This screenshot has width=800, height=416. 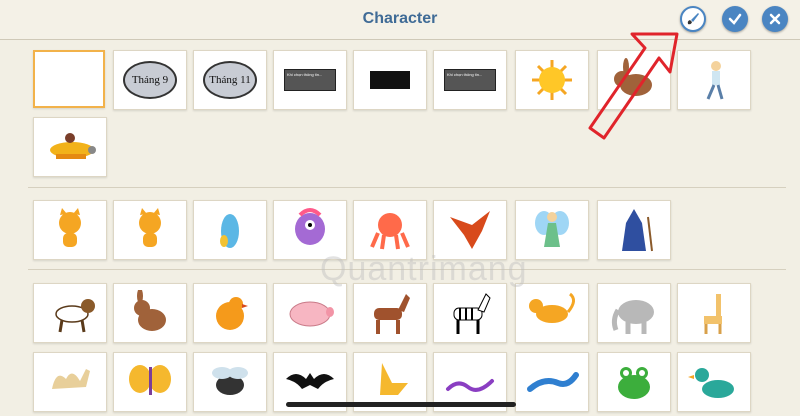 What do you see at coordinates (424, 269) in the screenshot?
I see `watermark: Quantrimang` at bounding box center [424, 269].